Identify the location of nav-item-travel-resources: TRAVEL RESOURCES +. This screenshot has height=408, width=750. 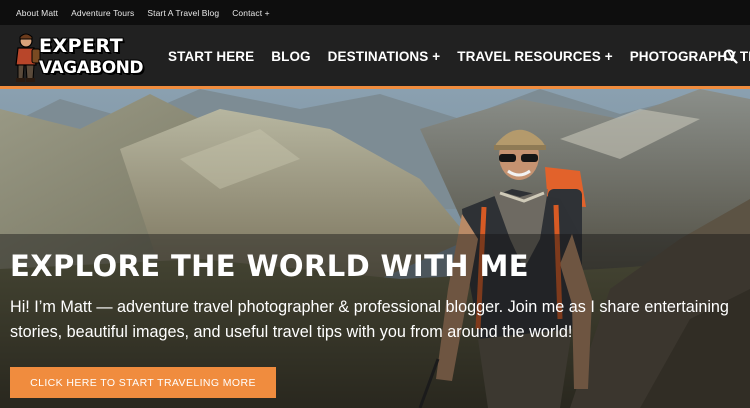
(534, 56).